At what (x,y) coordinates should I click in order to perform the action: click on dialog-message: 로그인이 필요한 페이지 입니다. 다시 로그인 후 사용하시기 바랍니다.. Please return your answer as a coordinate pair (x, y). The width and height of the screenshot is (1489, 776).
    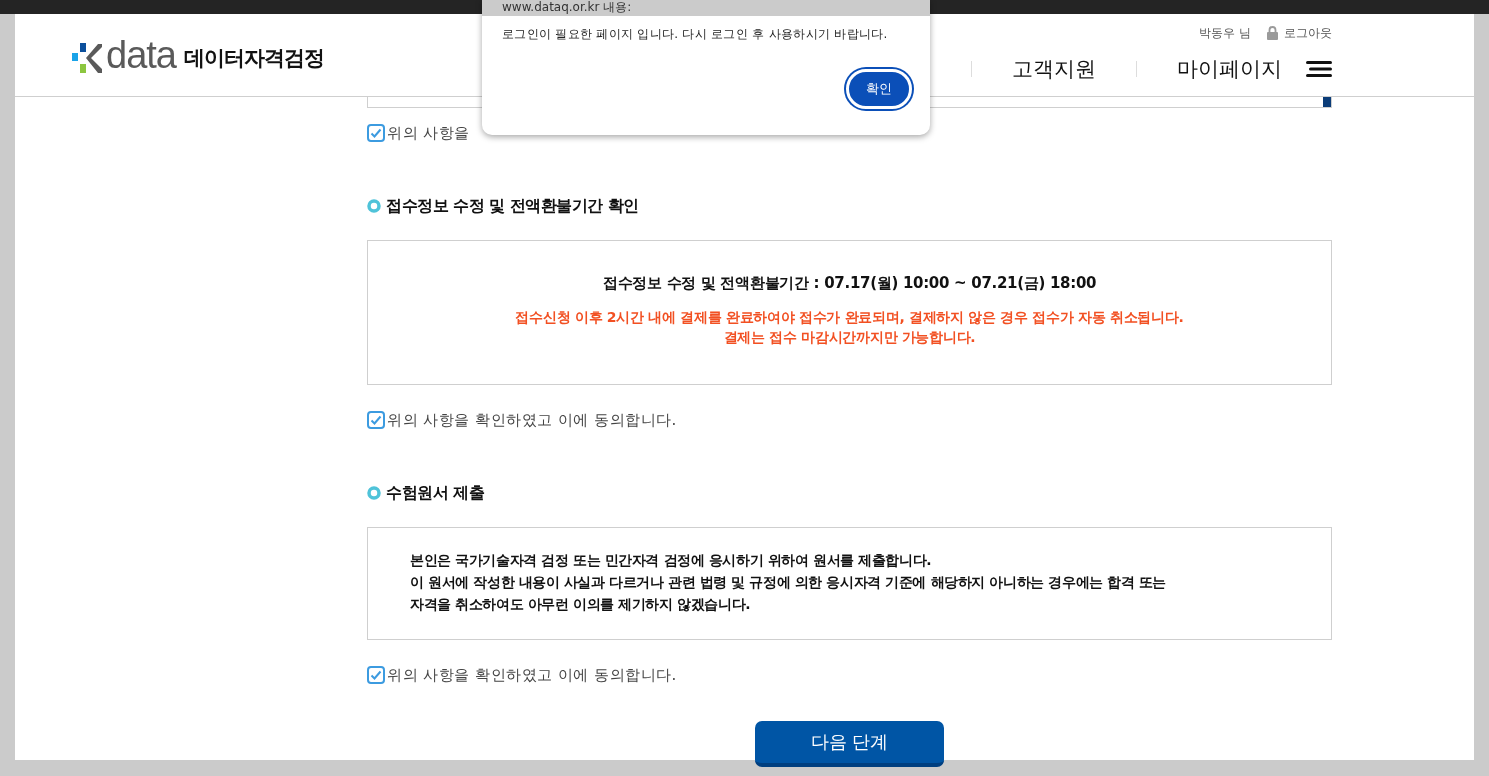
    Looking at the image, I should click on (695, 34).